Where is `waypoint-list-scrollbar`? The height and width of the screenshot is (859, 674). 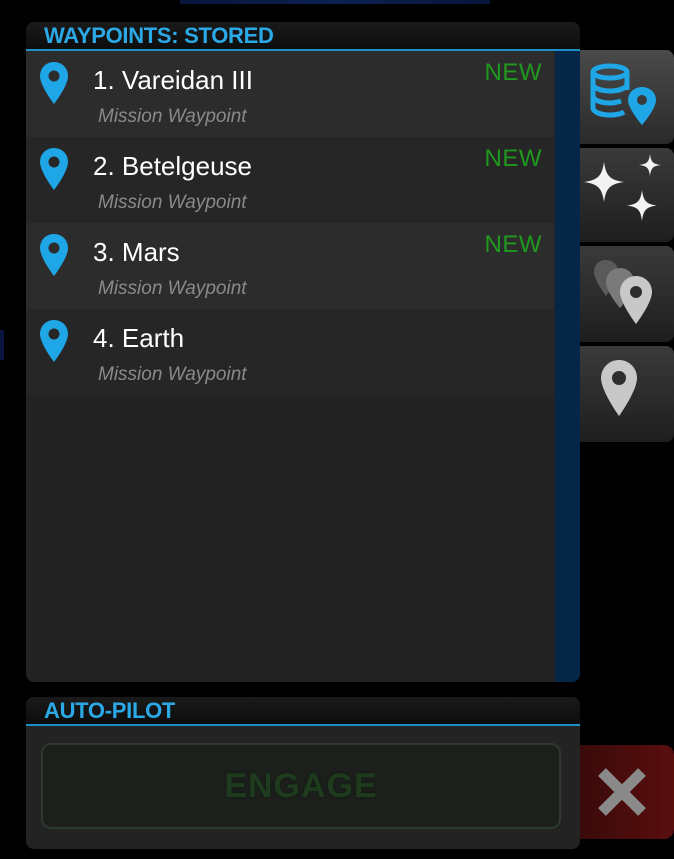 waypoint-list-scrollbar is located at coordinates (567, 366).